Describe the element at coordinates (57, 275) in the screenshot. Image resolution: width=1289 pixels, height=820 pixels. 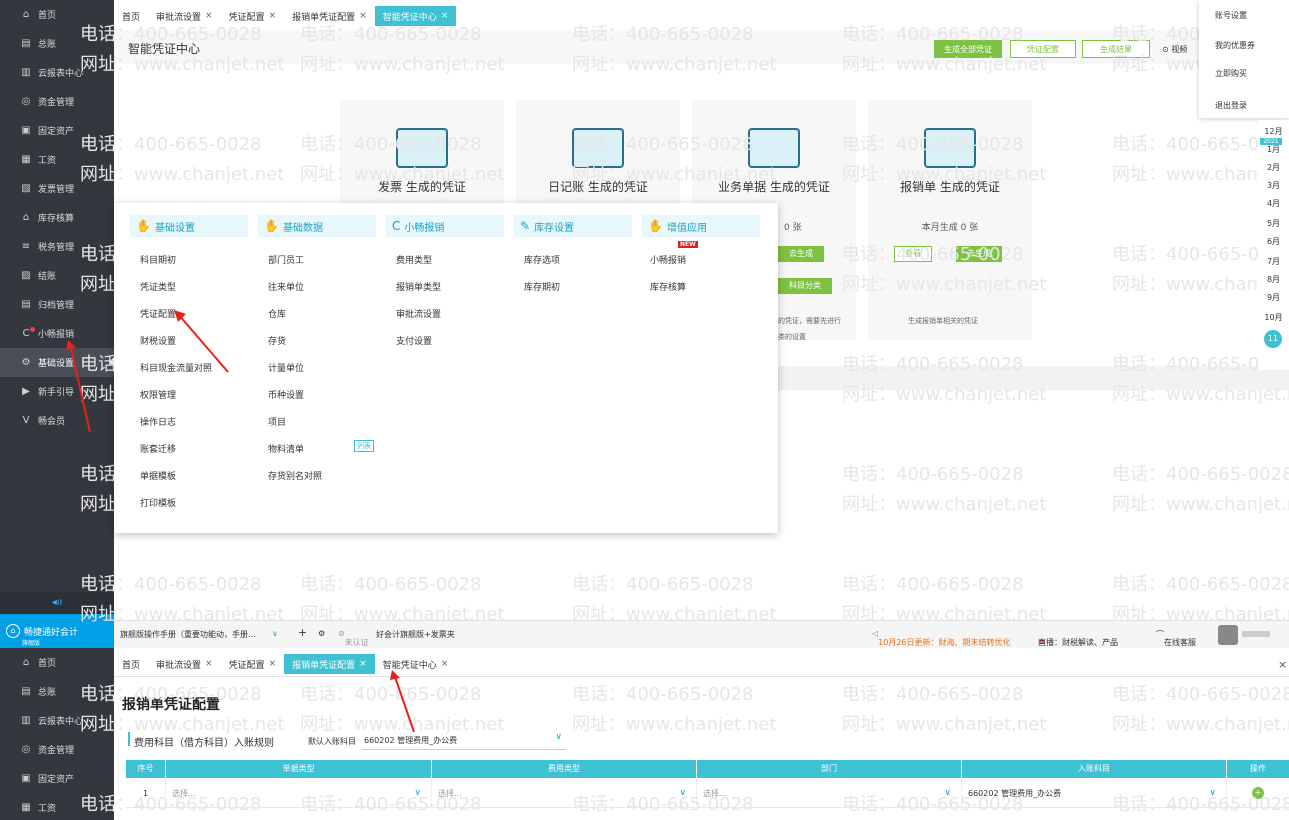
I see `sidebar-item-close-account: ▨ 结账` at that location.